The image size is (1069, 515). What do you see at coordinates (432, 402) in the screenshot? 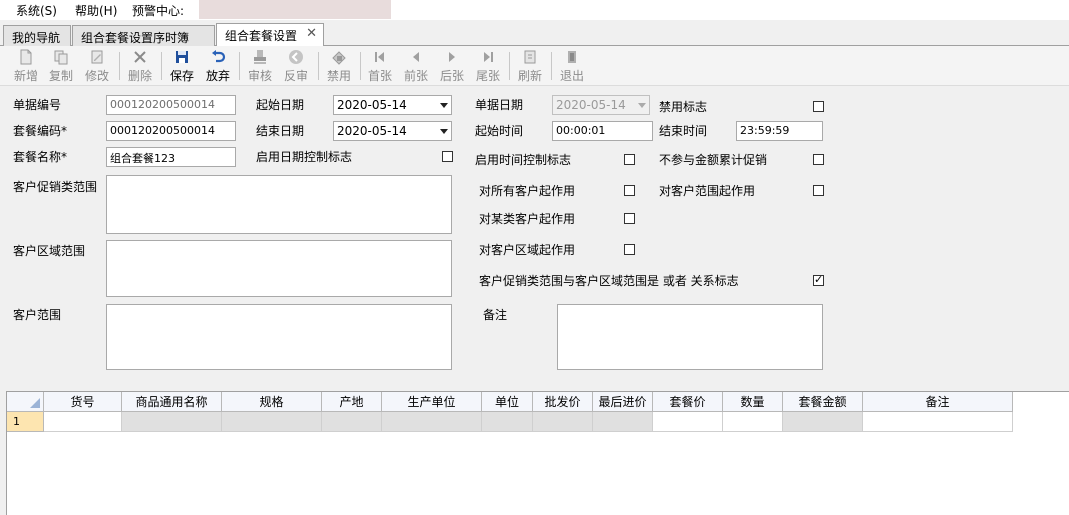
I see `grid-header-manufacturer: 生产单位` at bounding box center [432, 402].